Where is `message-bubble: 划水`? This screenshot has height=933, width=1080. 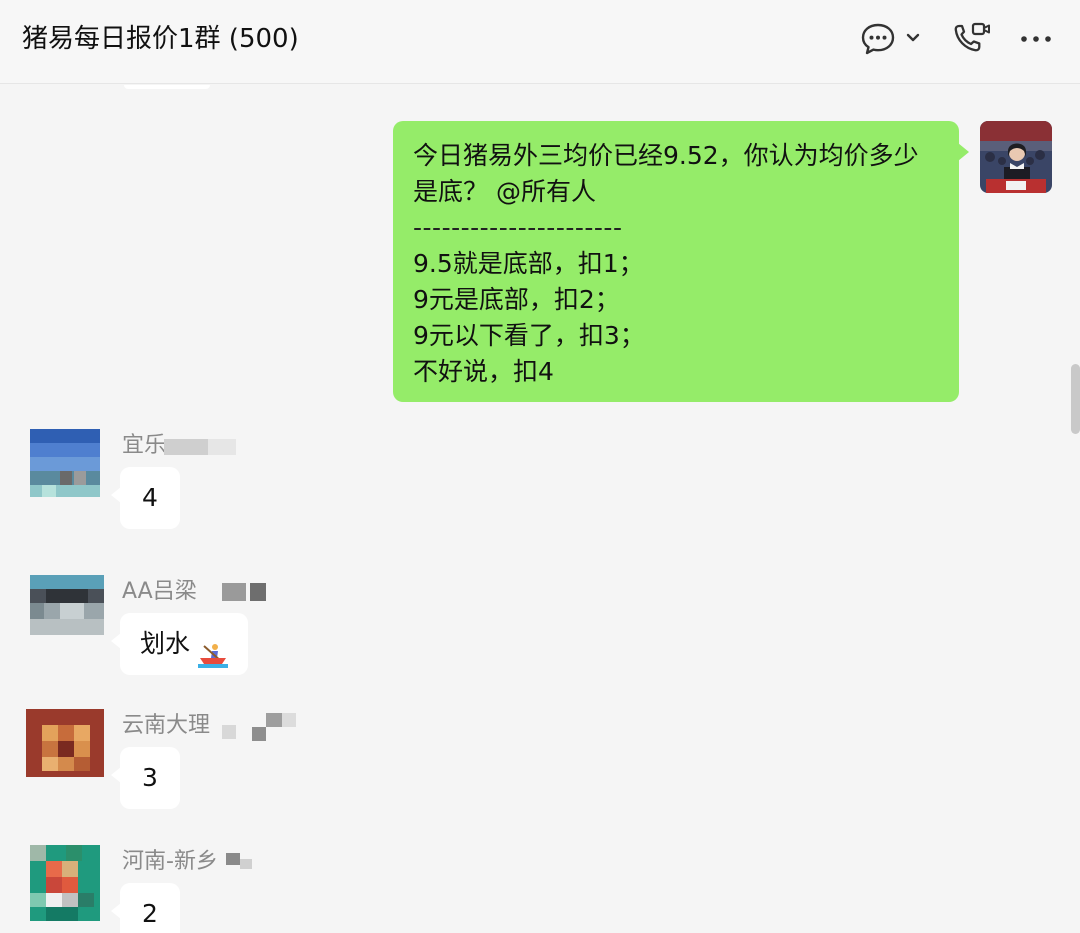 message-bubble: 划水 is located at coordinates (179, 644).